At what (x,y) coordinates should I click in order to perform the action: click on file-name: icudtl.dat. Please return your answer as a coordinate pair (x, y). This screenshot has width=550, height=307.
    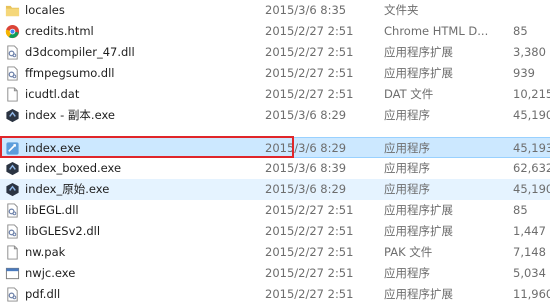
    Looking at the image, I should click on (52, 94).